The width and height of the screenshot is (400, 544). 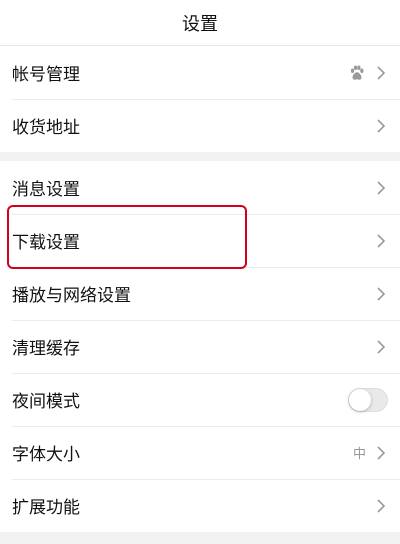 What do you see at coordinates (200, 399) in the screenshot?
I see `night-mode-item: 夜间模式` at bounding box center [200, 399].